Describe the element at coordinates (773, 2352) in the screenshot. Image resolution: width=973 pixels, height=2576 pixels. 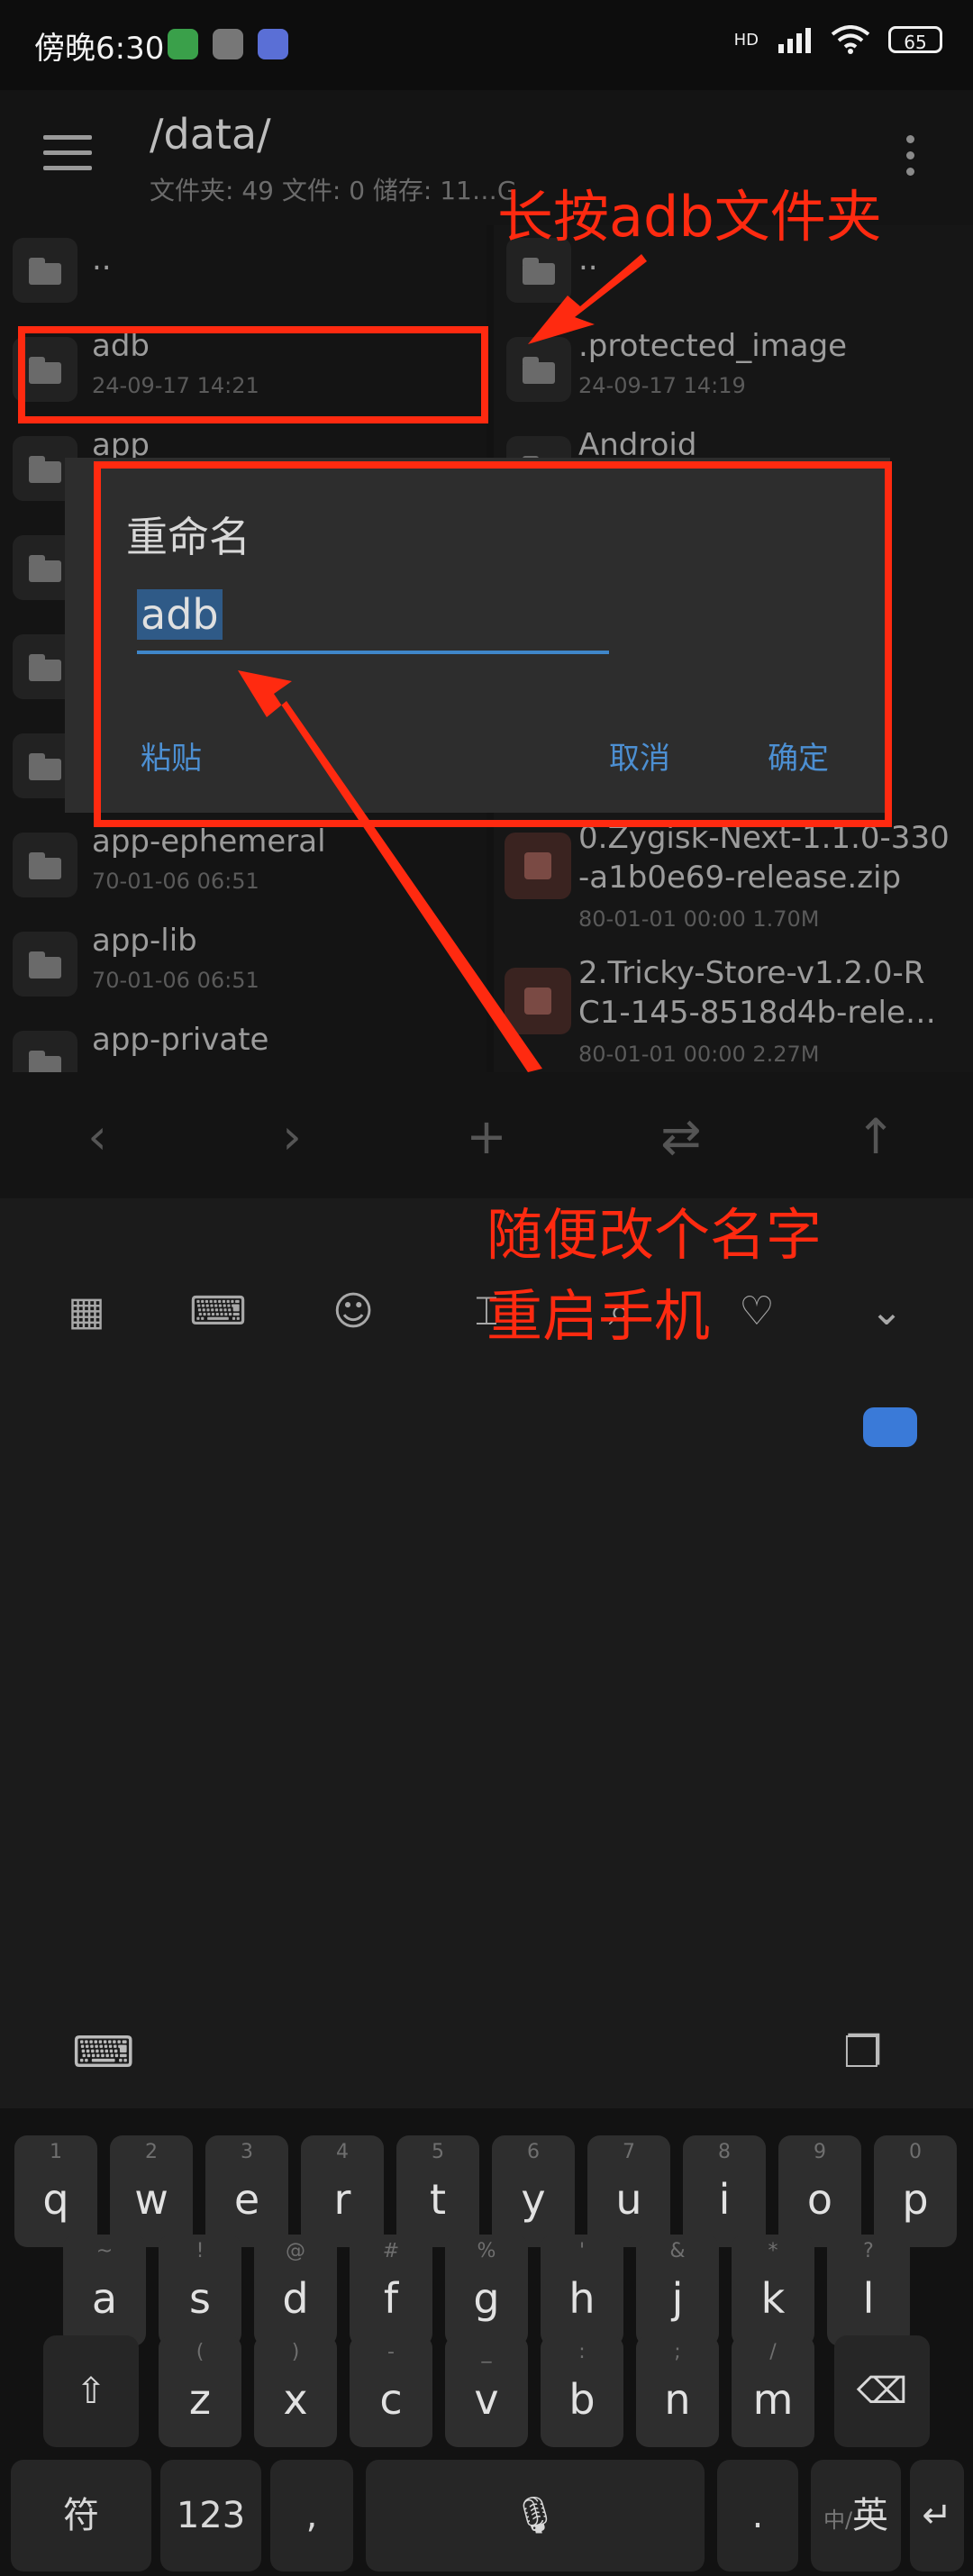
I see `key-hint: /` at that location.